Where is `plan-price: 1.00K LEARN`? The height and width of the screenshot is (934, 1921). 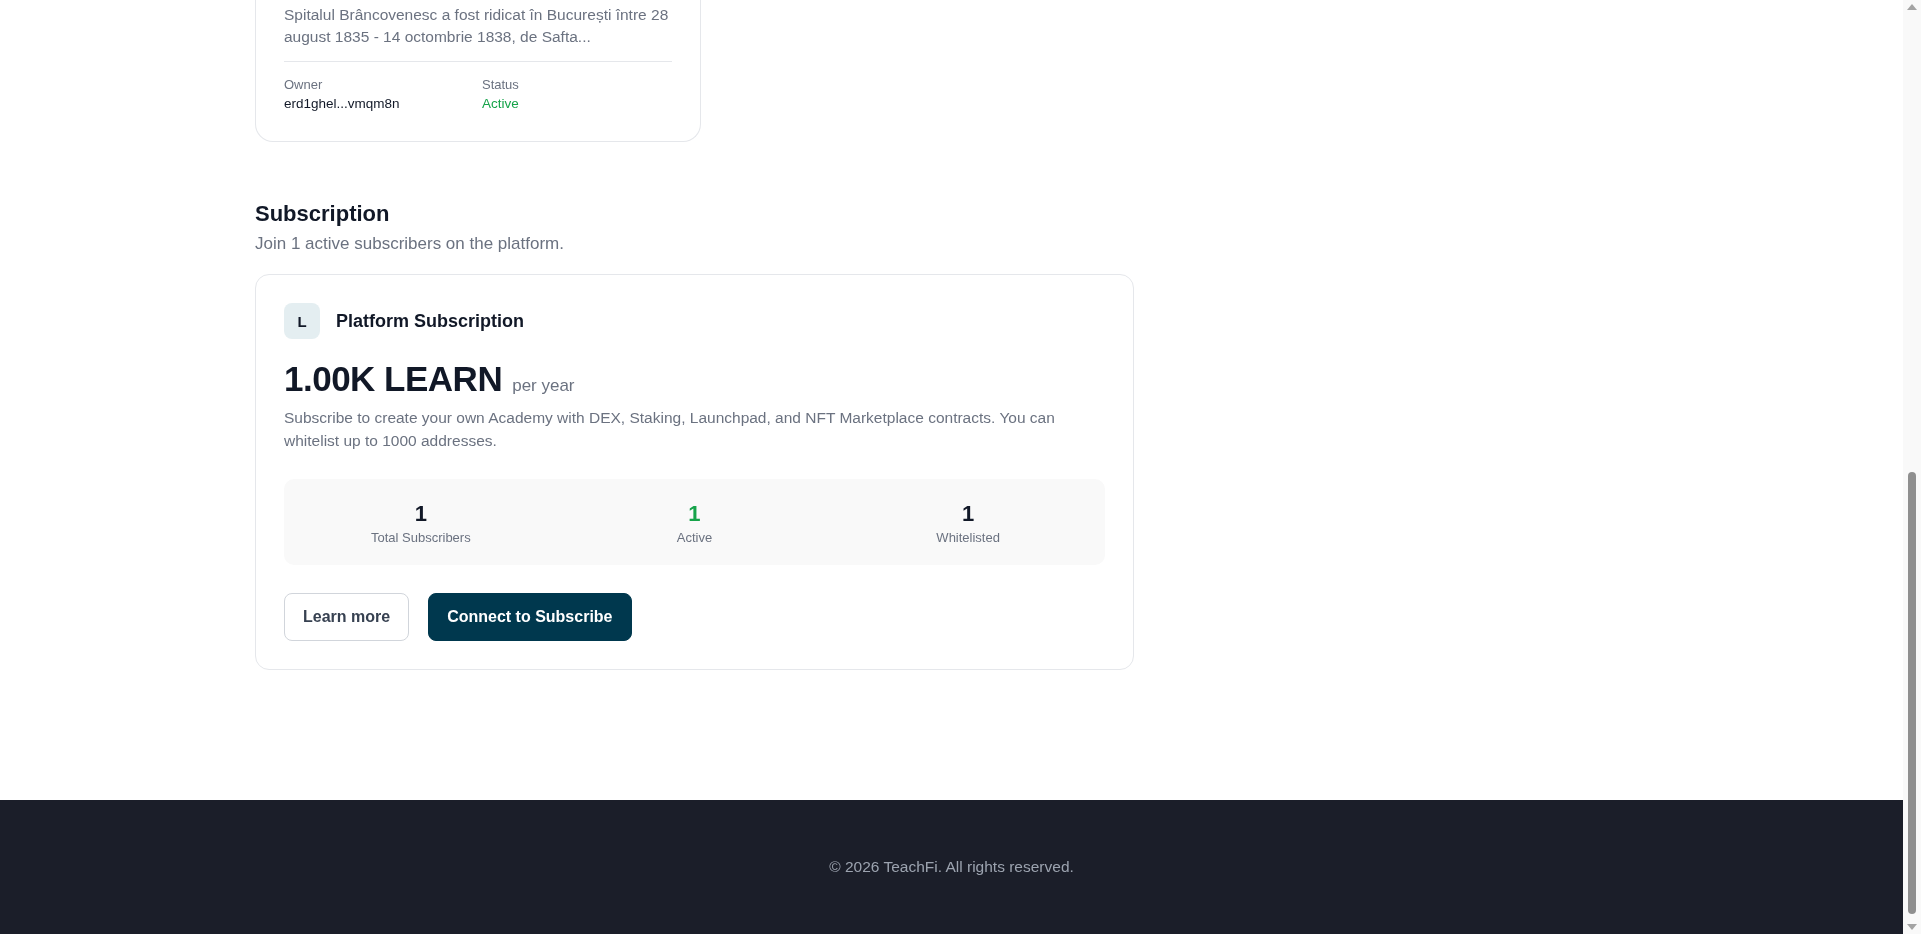
plan-price: 1.00K LEARN is located at coordinates (393, 379).